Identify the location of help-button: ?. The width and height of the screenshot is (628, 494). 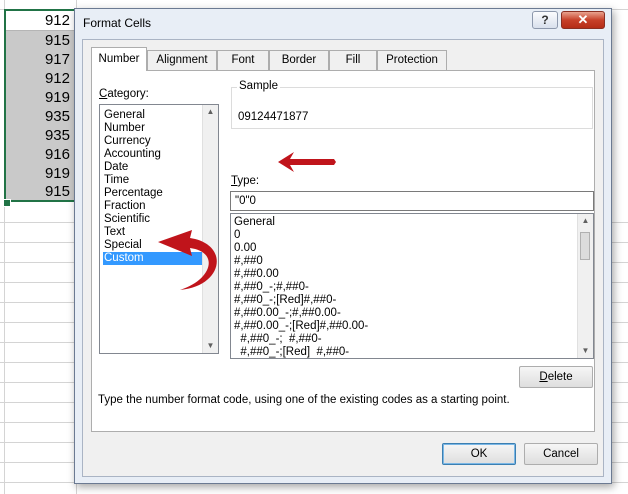
(545, 20).